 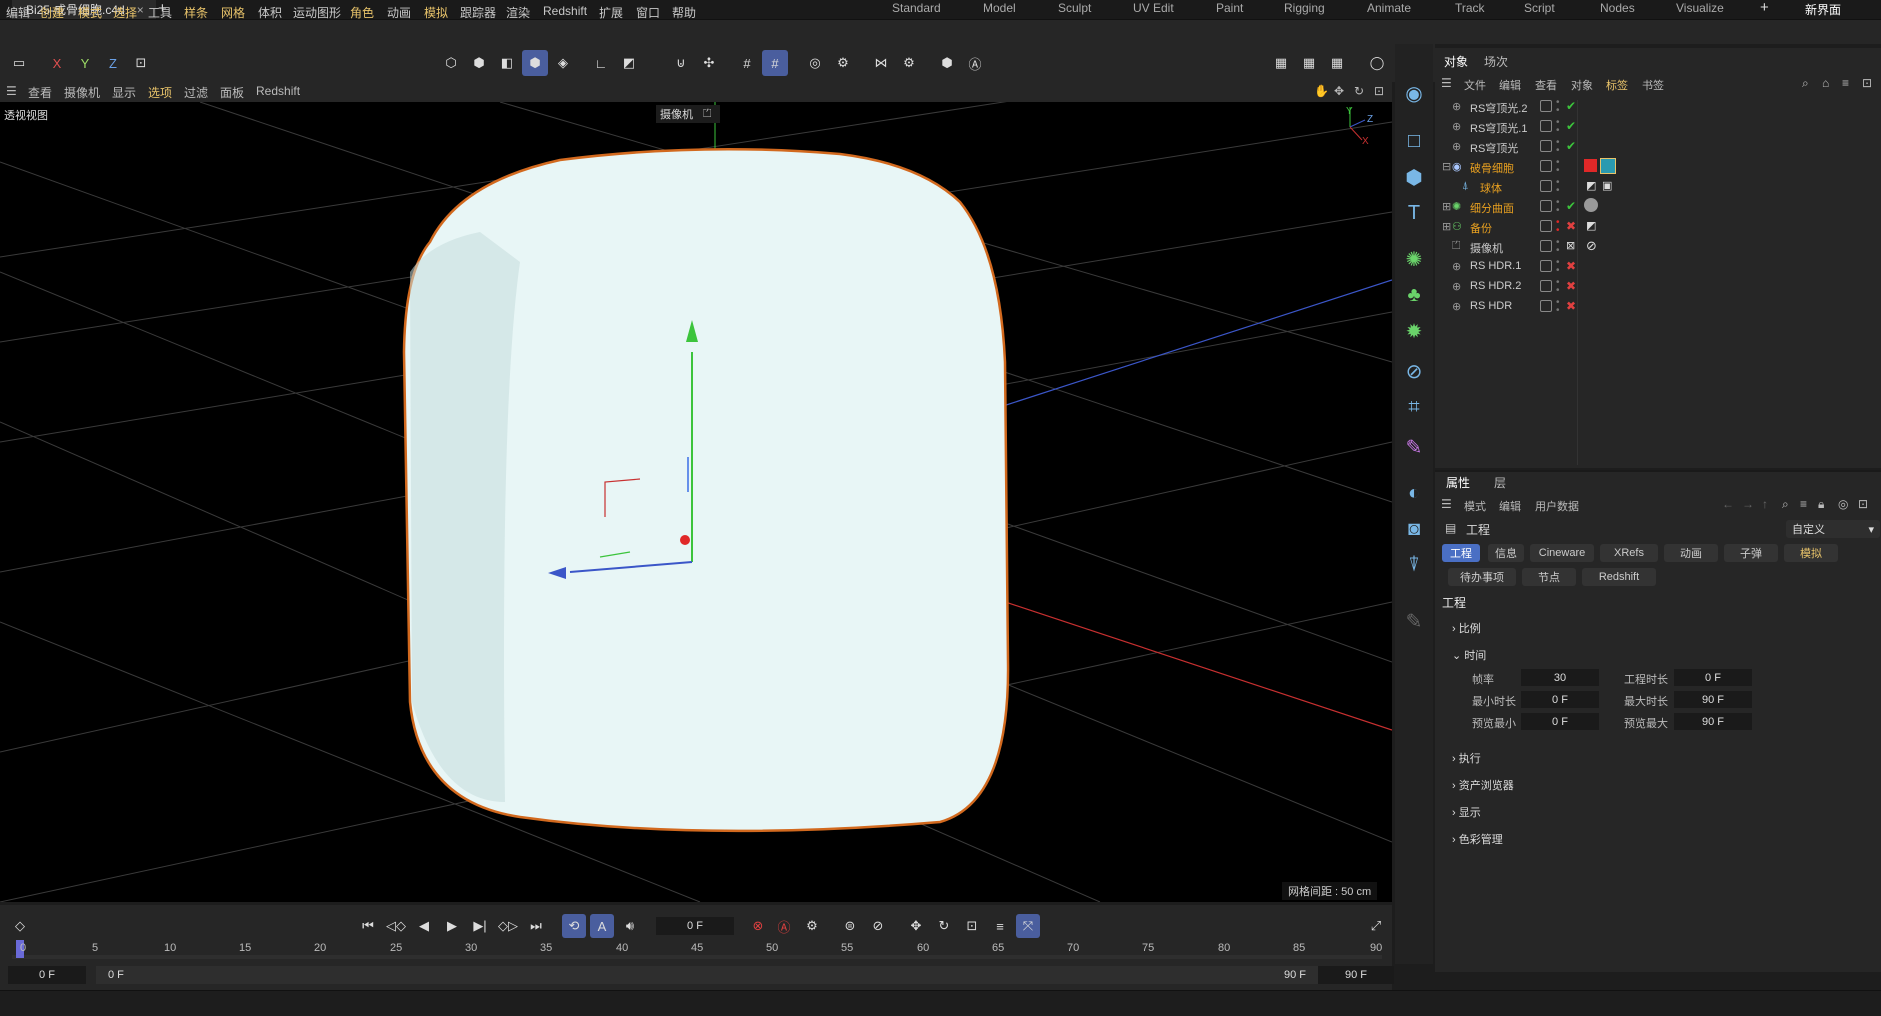 What do you see at coordinates (1359, 91) in the screenshot?
I see `rotate-view-icon: ↻` at bounding box center [1359, 91].